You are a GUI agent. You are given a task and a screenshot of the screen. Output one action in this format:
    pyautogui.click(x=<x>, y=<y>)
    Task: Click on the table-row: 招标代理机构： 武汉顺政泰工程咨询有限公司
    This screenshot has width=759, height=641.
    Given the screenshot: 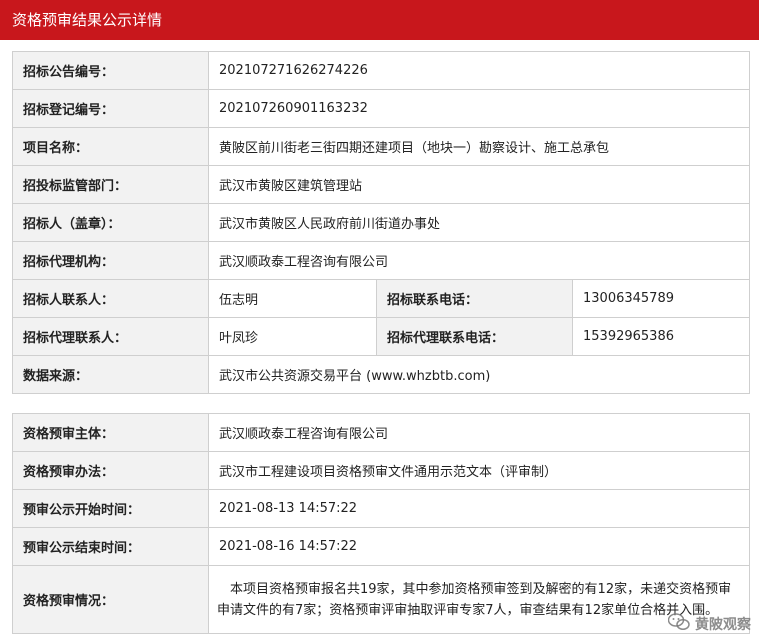 What is the action you would take?
    pyautogui.click(x=381, y=260)
    